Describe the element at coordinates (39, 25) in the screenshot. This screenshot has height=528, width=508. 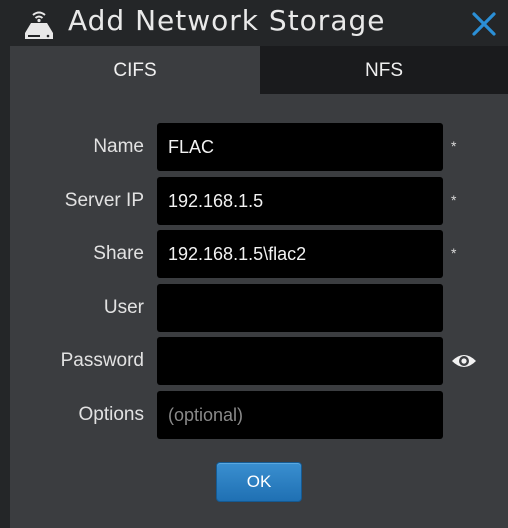
I see `nas-icon` at that location.